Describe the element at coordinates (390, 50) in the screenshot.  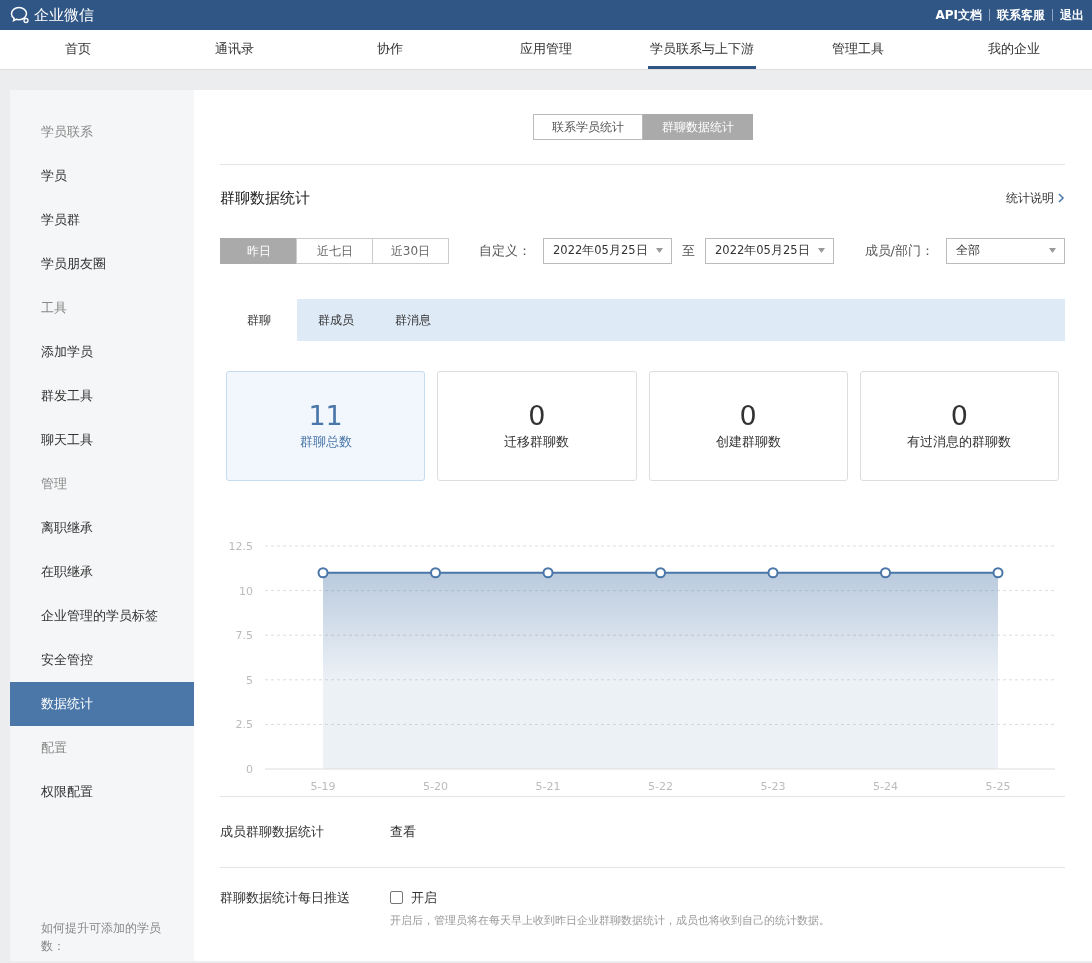
I see `nav-tab: 协作` at that location.